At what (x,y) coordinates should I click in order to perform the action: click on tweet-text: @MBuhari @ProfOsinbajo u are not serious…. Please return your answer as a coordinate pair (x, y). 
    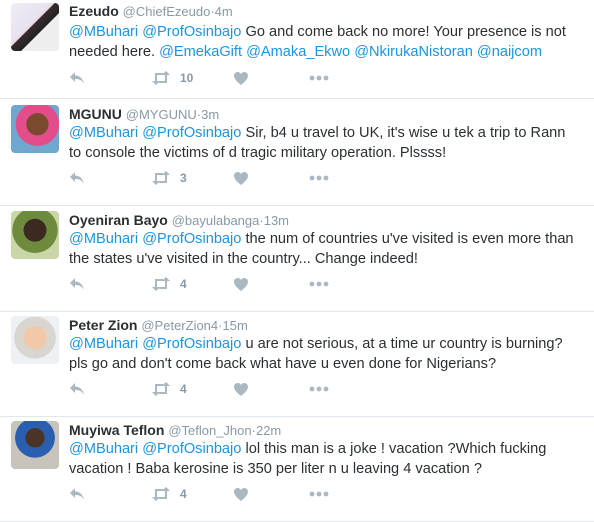
    Looking at the image, I should click on (324, 354).